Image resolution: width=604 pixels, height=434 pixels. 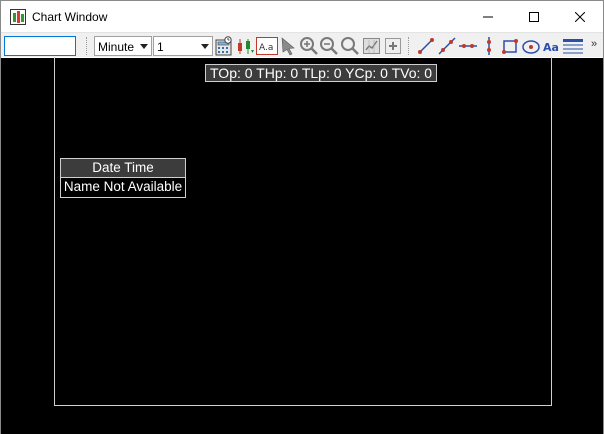 I want to click on chart-toolbar: Minute 1 A.a Aa », so click(x=302, y=44).